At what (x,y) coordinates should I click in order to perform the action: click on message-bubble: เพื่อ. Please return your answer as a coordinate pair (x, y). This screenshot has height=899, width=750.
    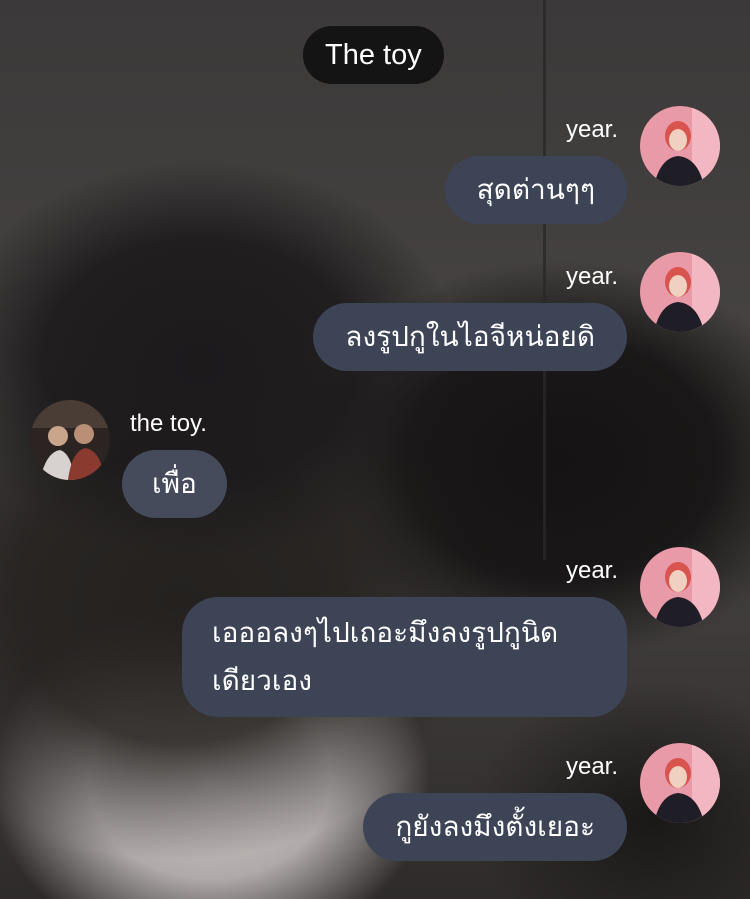
    Looking at the image, I should click on (174, 484).